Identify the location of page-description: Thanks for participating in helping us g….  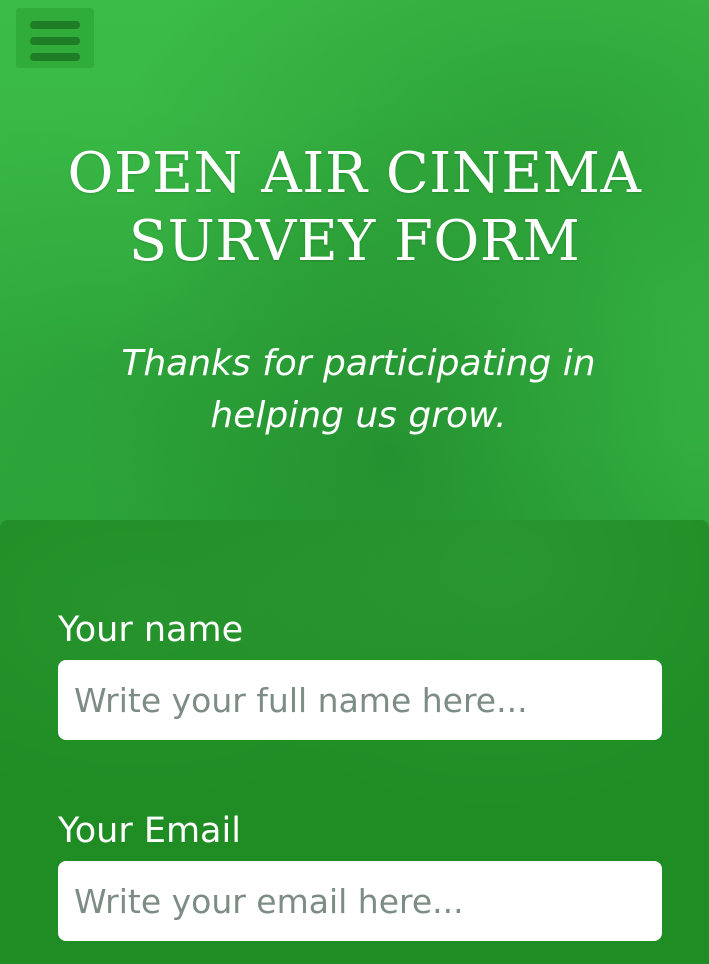
(358, 389).